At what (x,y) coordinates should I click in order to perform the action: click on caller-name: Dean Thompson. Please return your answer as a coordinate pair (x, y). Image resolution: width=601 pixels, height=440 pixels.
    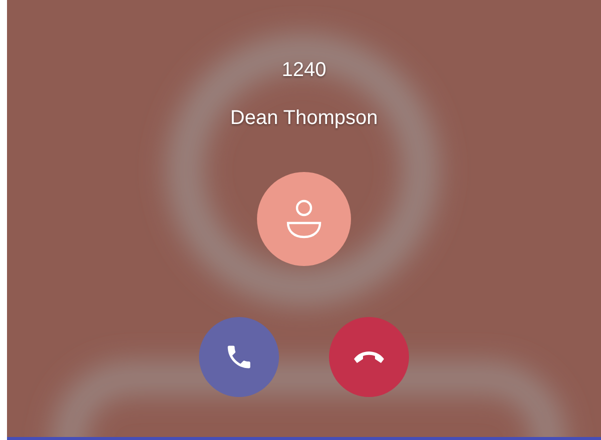
    Looking at the image, I should click on (304, 118).